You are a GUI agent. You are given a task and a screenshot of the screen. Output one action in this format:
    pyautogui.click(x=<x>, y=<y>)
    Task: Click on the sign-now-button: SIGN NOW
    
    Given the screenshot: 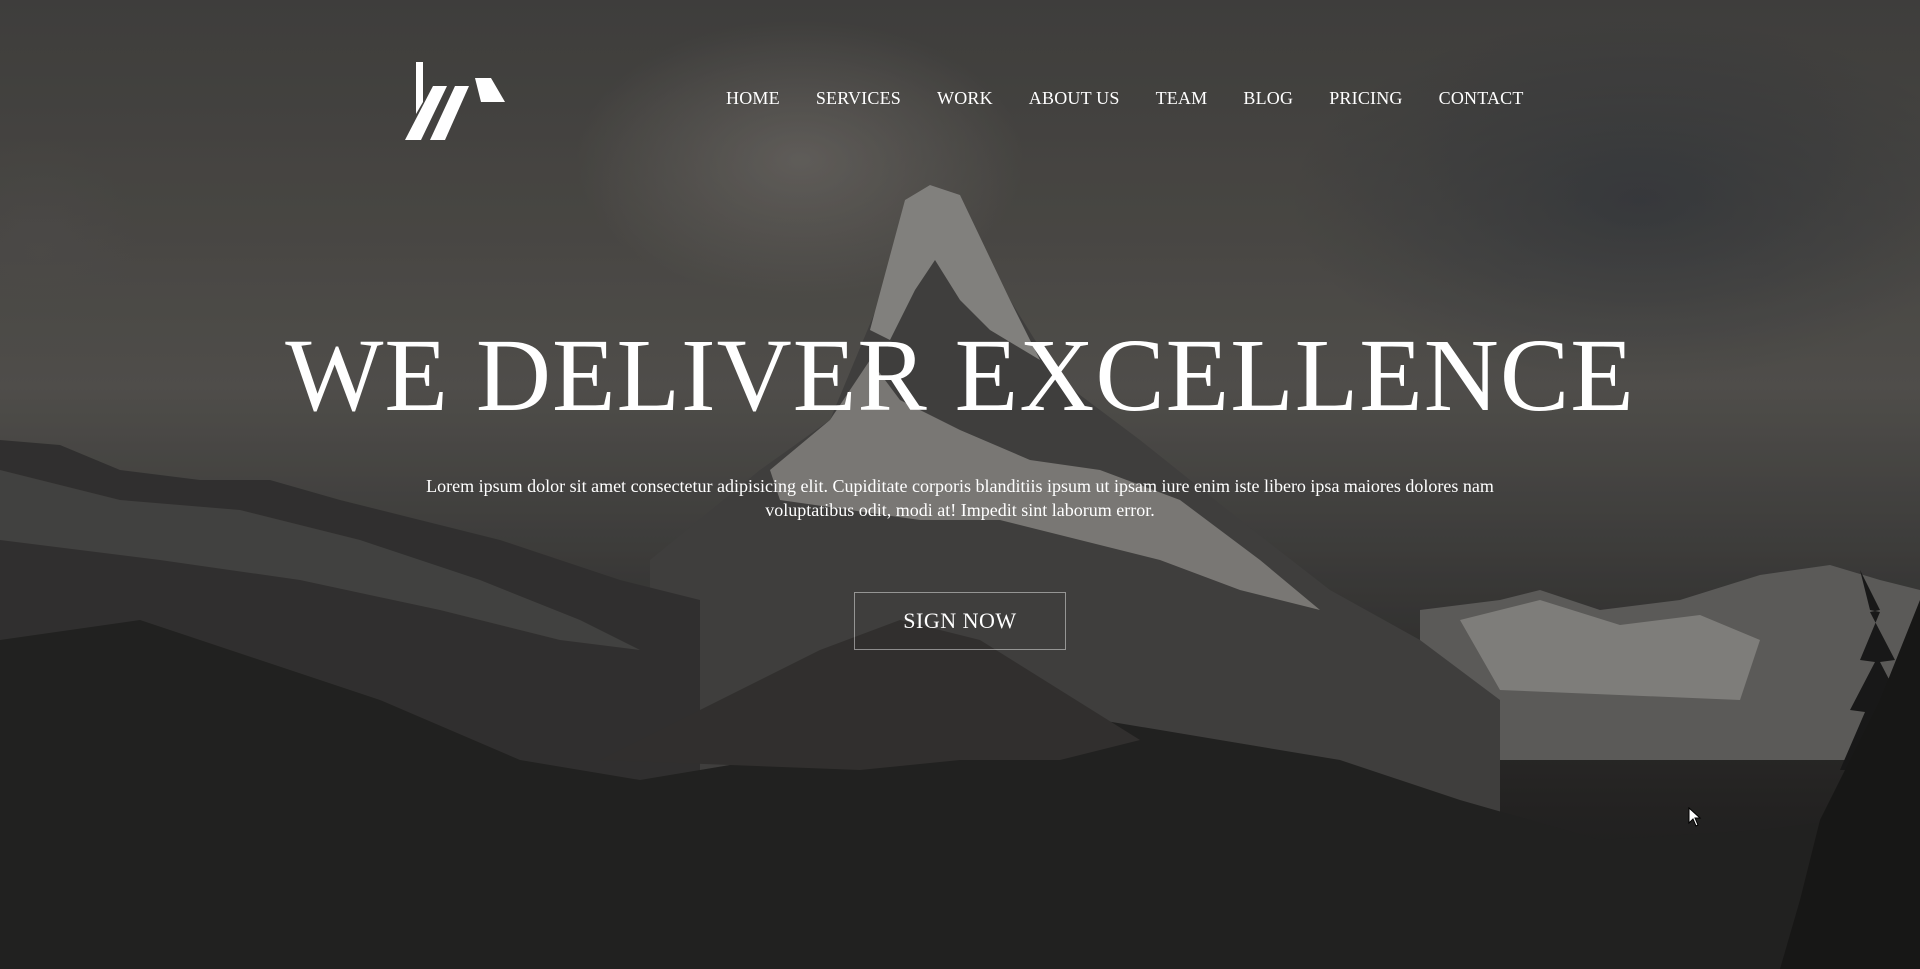 What is the action you would take?
    pyautogui.click(x=960, y=621)
    